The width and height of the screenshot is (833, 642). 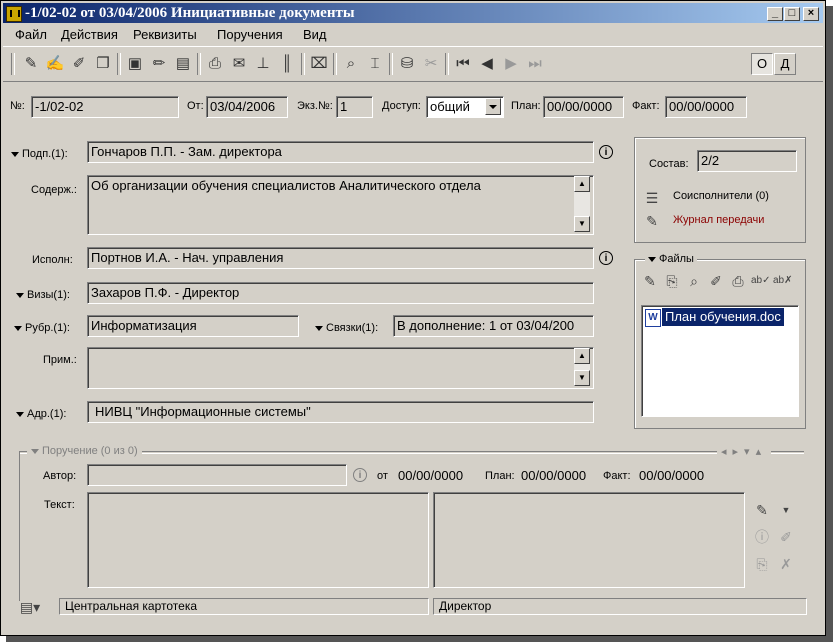 I want to click on rubr-label: Рубр.(1):, so click(x=42, y=328).